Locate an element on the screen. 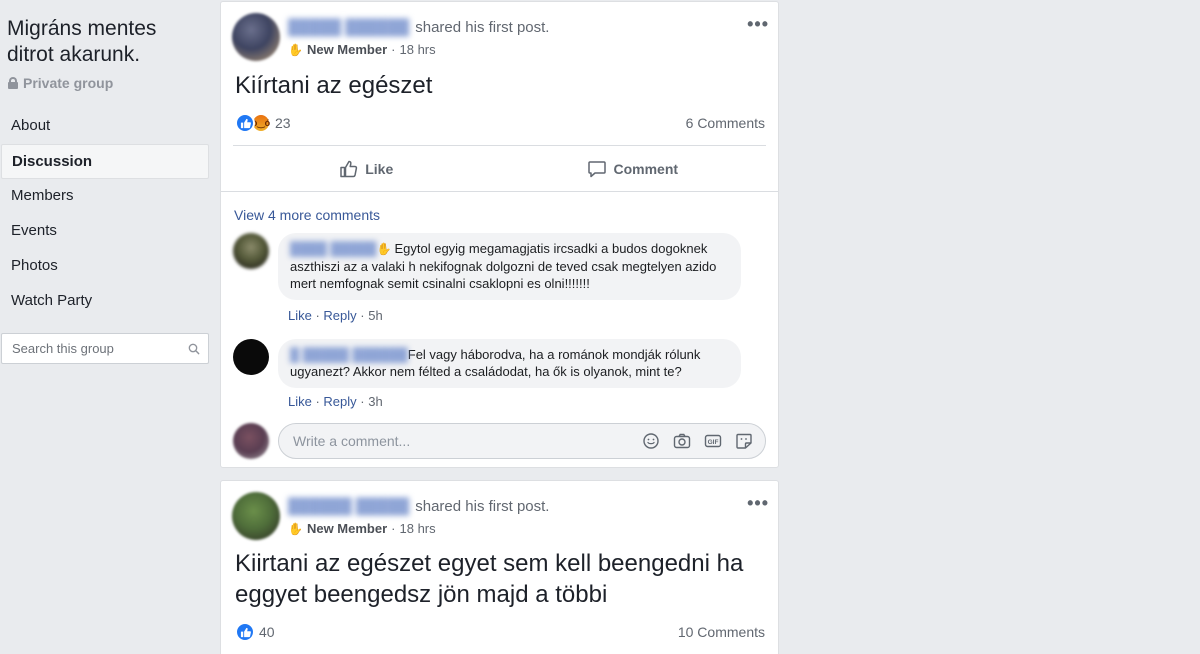 The height and width of the screenshot is (654, 1200). svg-text: GIF is located at coordinates (713, 442).